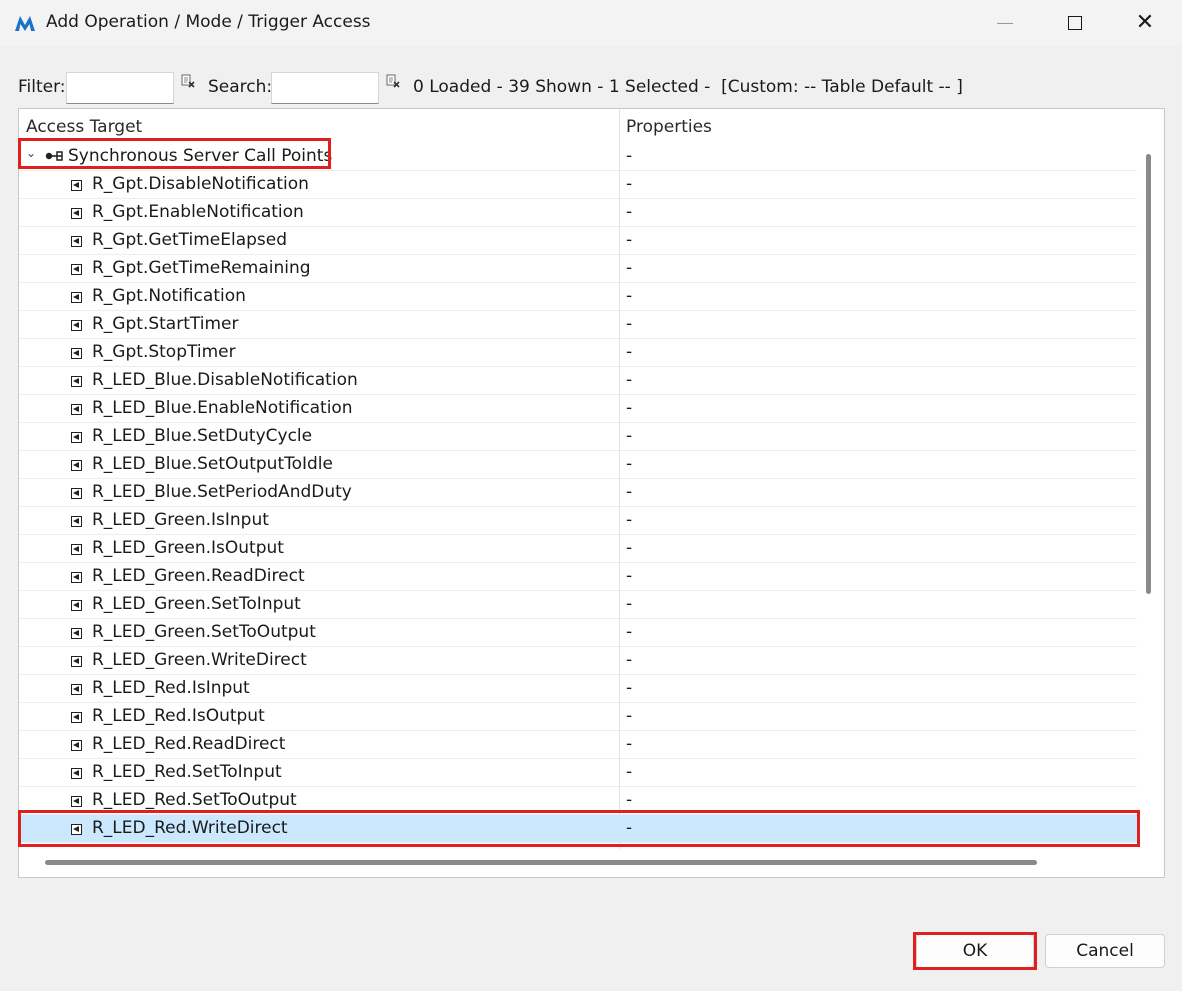 The image size is (1182, 991). What do you see at coordinates (198, 212) in the screenshot?
I see `row-access-target: R_Gpt.EnableNotification` at bounding box center [198, 212].